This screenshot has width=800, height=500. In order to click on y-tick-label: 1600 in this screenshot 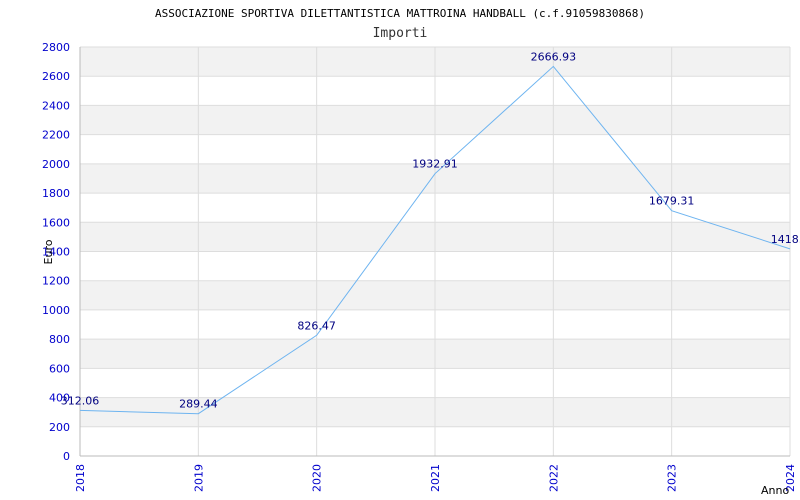, I will do `click(56, 222)`.